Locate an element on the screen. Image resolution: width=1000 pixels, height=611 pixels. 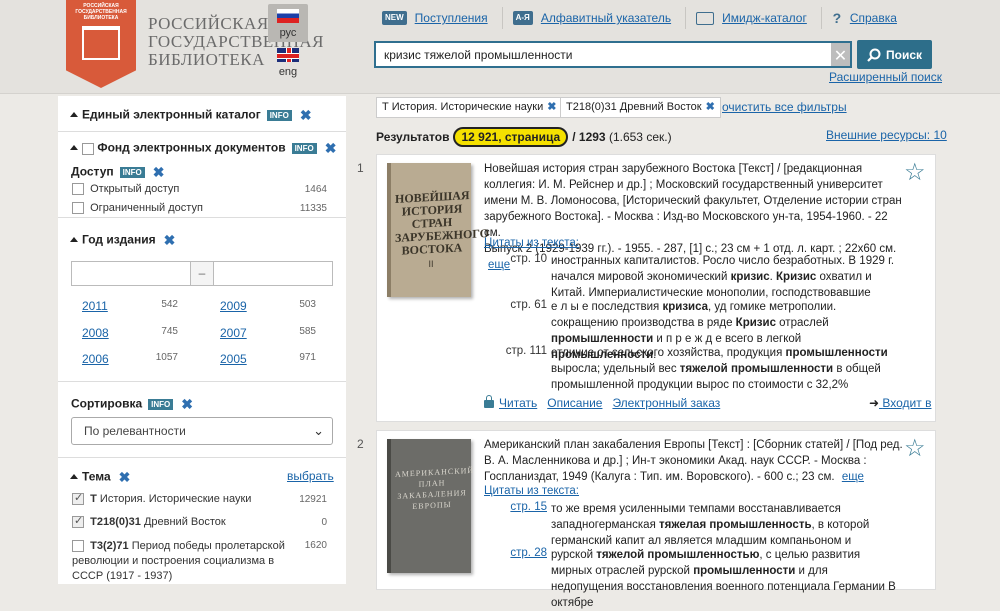
lang-en-button: eng is located at coordinates (288, 63).